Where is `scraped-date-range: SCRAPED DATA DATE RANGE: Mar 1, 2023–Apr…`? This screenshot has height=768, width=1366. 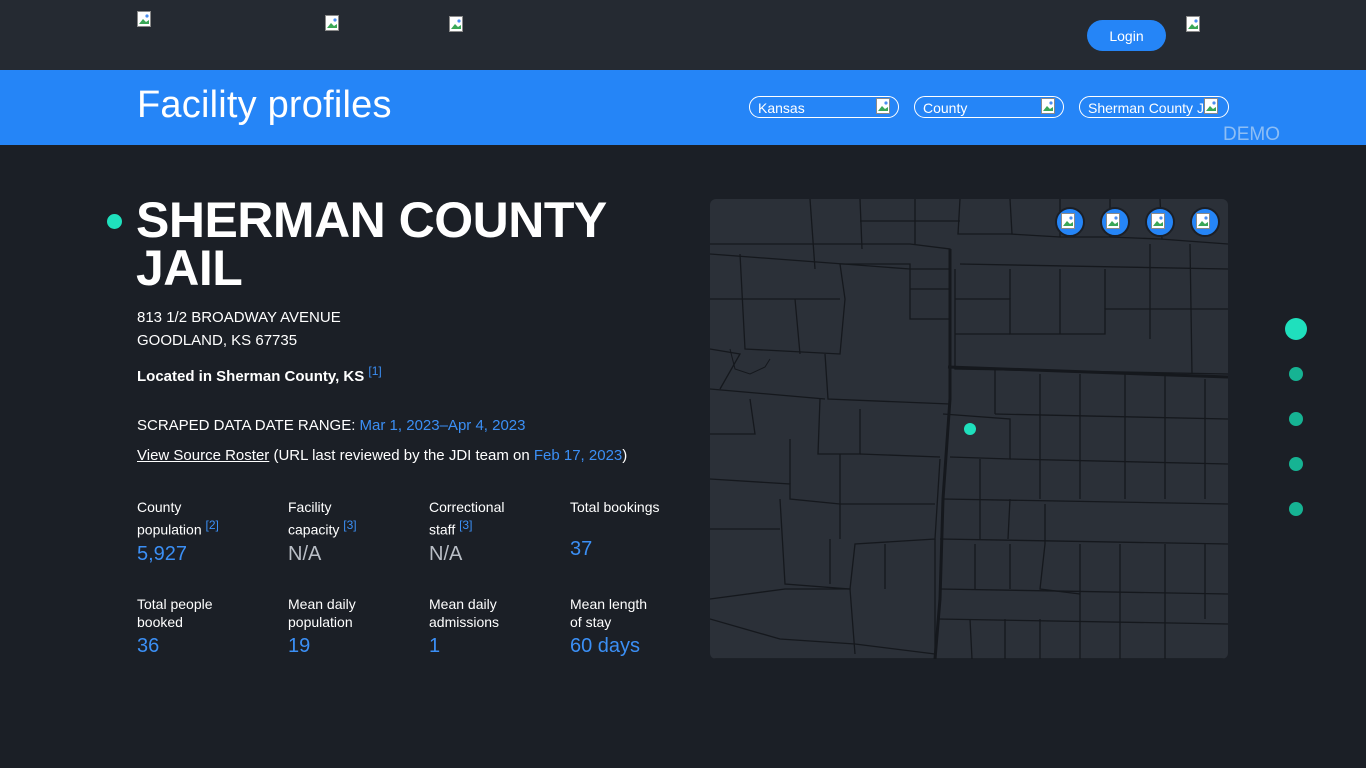 scraped-date-range: SCRAPED DATA DATE RANGE: Mar 1, 2023–Apr… is located at coordinates (331, 425).